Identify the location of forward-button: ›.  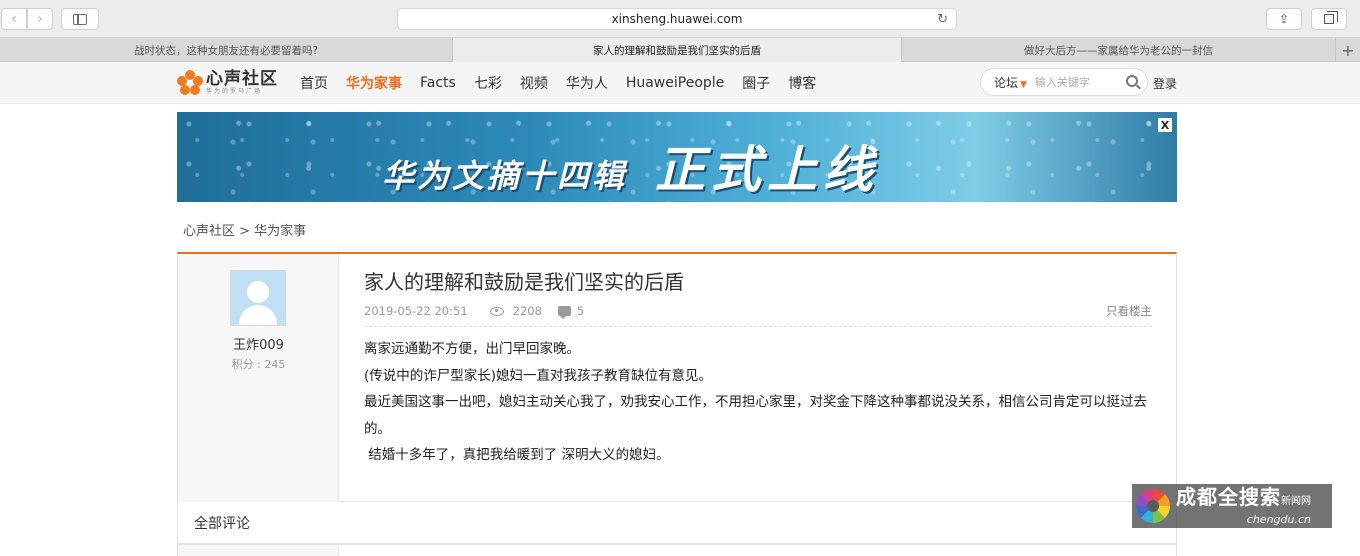
(40, 19).